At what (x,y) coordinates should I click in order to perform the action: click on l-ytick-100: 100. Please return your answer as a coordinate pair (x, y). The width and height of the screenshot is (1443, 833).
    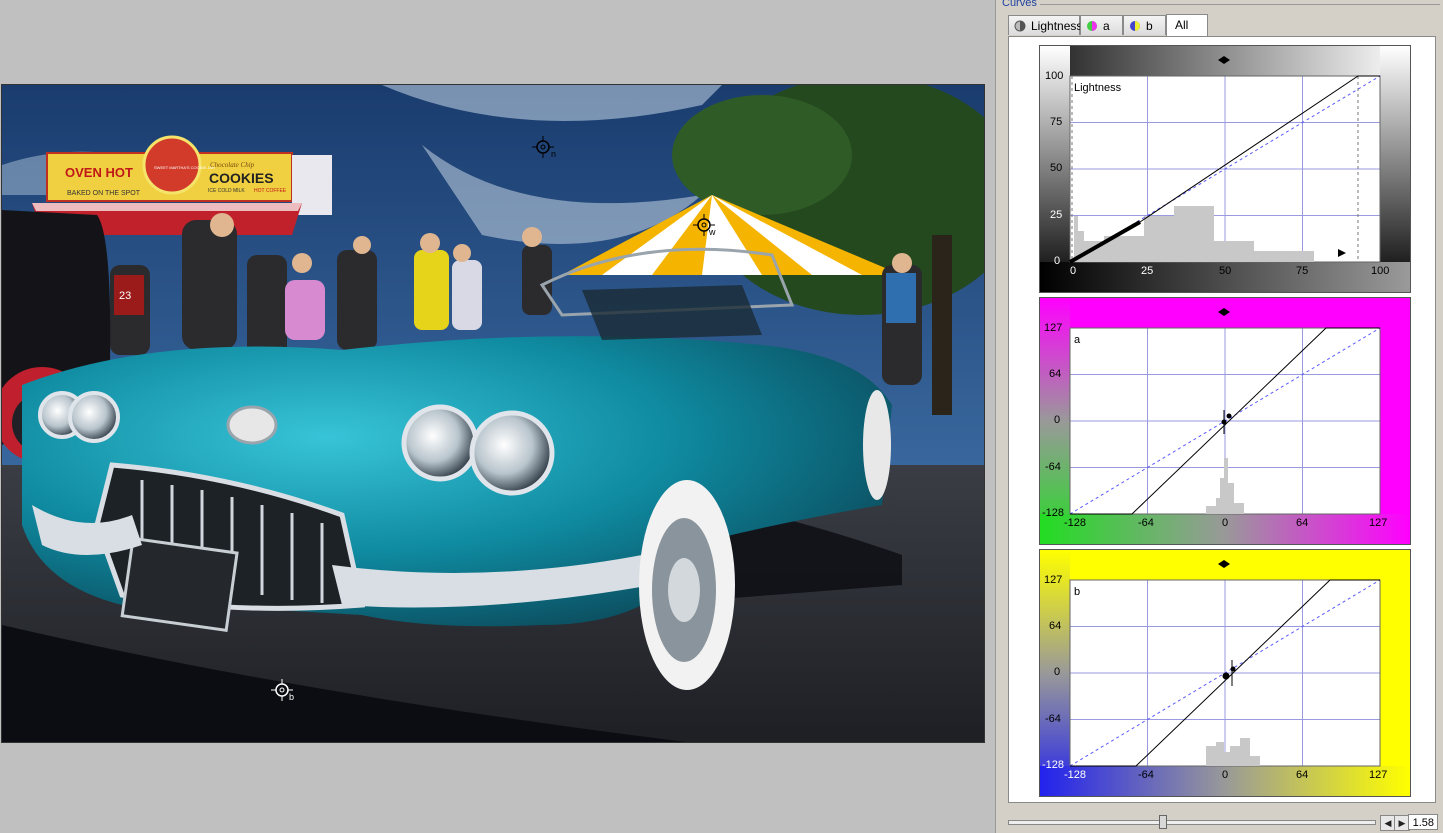
    Looking at the image, I should click on (1054, 76).